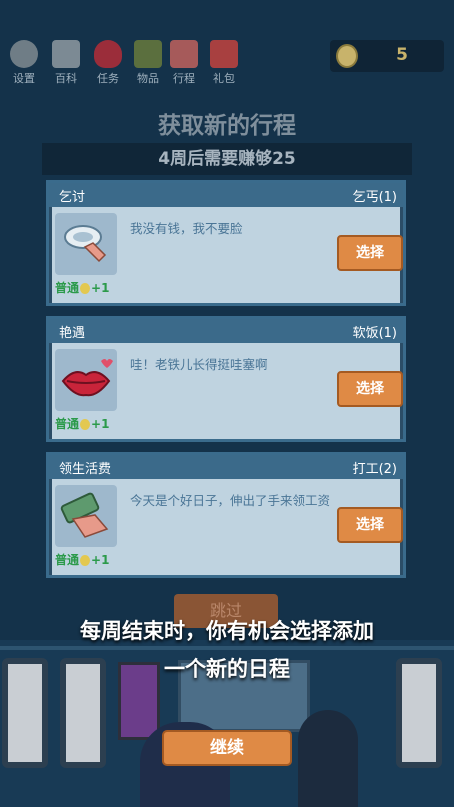  I want to click on card-header: 领生活费 打工(2), so click(226, 467).